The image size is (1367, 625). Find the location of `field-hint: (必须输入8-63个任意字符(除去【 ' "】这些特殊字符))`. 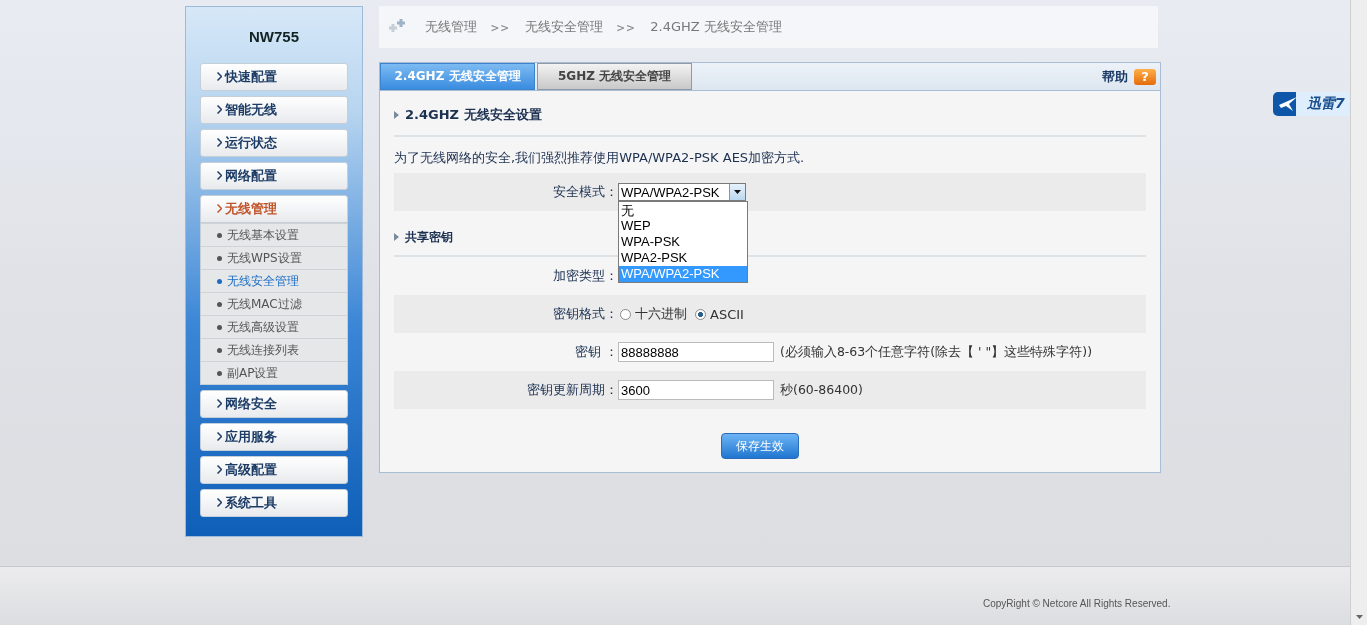

field-hint: (必须输入8-63个任意字符(除去【 ' "】这些特殊字符)) is located at coordinates (936, 352).